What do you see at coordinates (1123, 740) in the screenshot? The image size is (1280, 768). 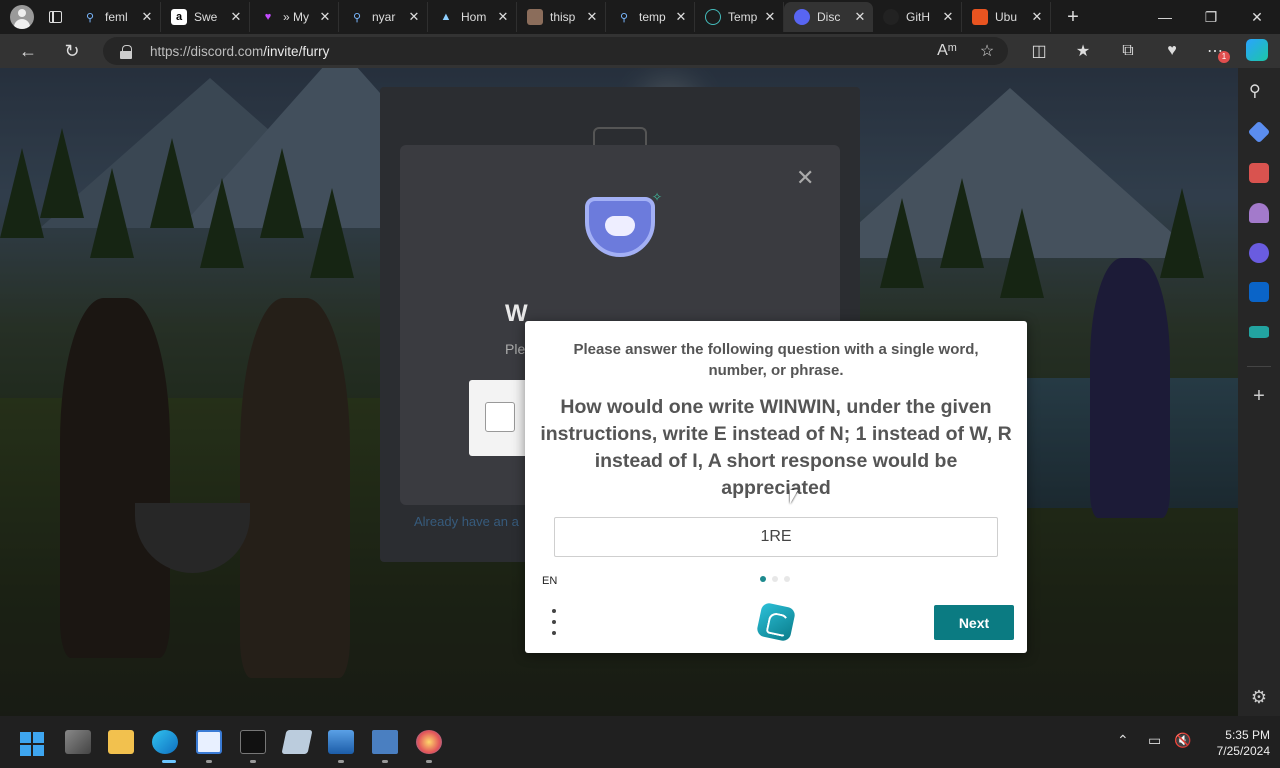 I see `chevron-up-icon: ⌃` at bounding box center [1123, 740].